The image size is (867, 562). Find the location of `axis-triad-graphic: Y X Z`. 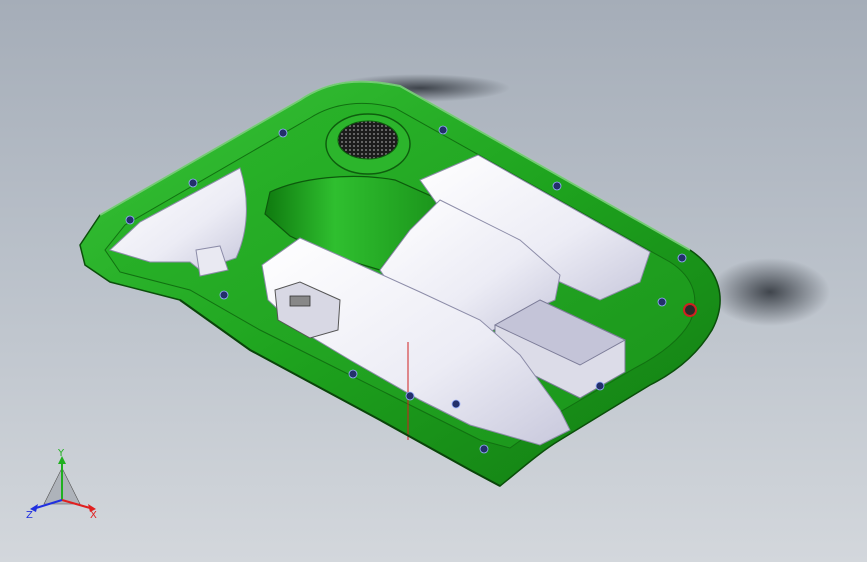

axis-triad-graphic: Y X Z is located at coordinates (61, 484).